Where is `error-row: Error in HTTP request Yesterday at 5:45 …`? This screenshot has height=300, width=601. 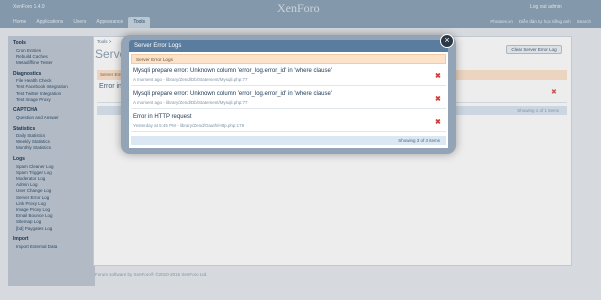
error-row: Error in HTTP request Yesterday at 5:45 … is located at coordinates (288, 122).